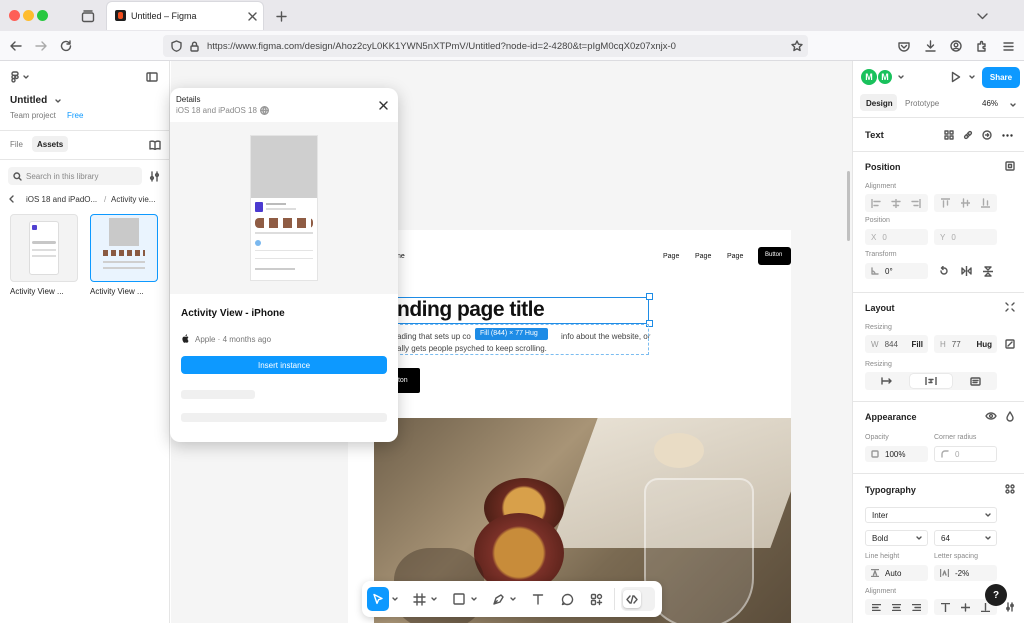 This screenshot has height=623, width=1024. Describe the element at coordinates (968, 135) in the screenshot. I see `link-icon` at that location.